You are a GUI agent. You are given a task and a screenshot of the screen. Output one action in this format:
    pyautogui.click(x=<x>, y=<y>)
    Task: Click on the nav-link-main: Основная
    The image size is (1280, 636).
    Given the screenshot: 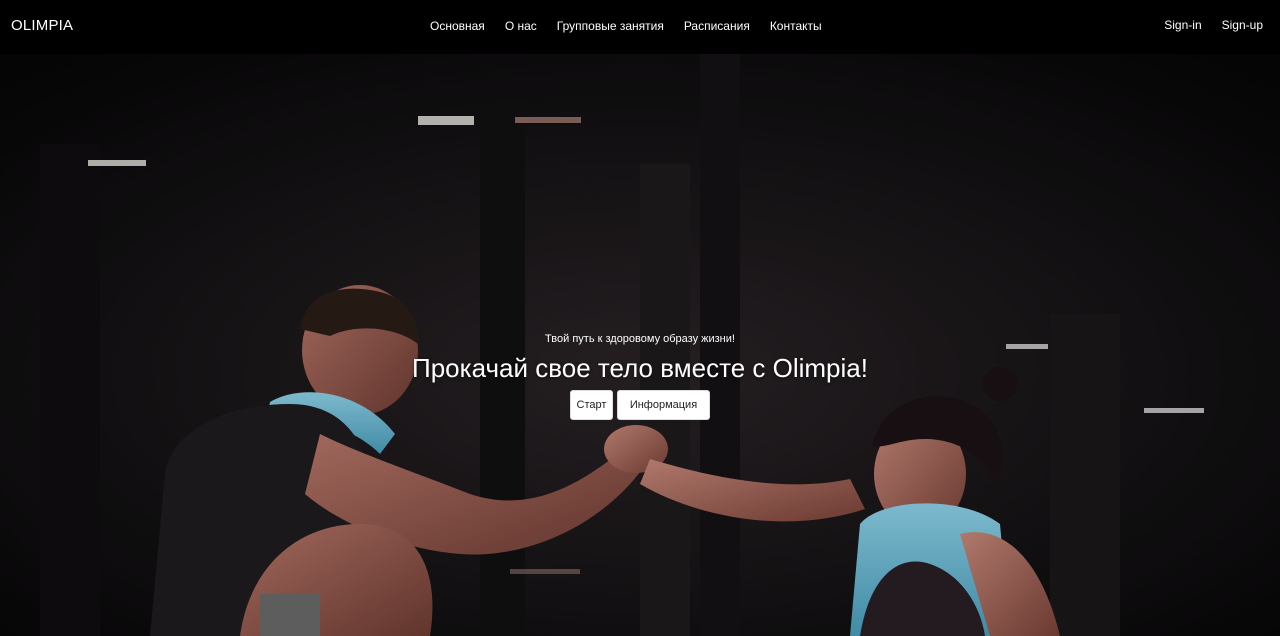 What is the action you would take?
    pyautogui.click(x=457, y=27)
    